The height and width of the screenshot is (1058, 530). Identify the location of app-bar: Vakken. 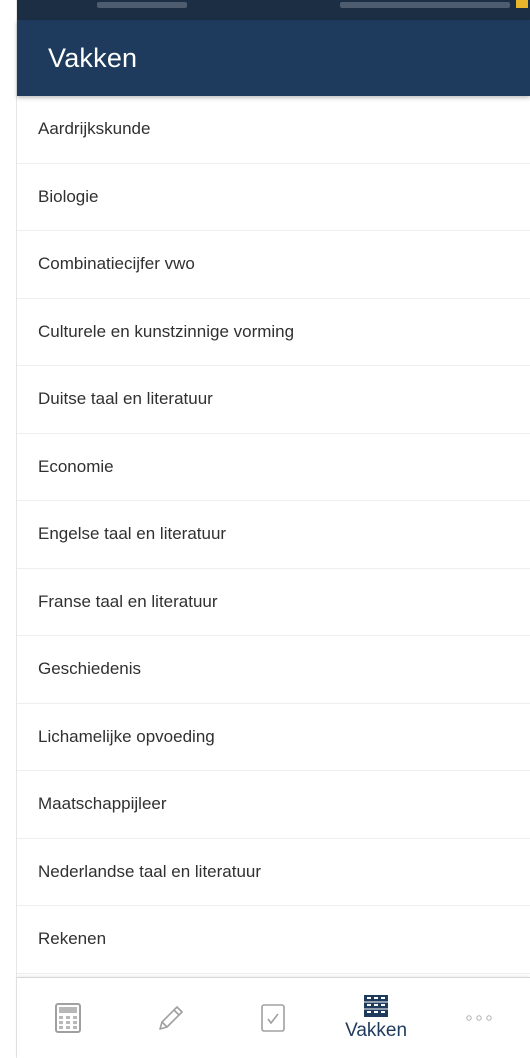
(273, 58).